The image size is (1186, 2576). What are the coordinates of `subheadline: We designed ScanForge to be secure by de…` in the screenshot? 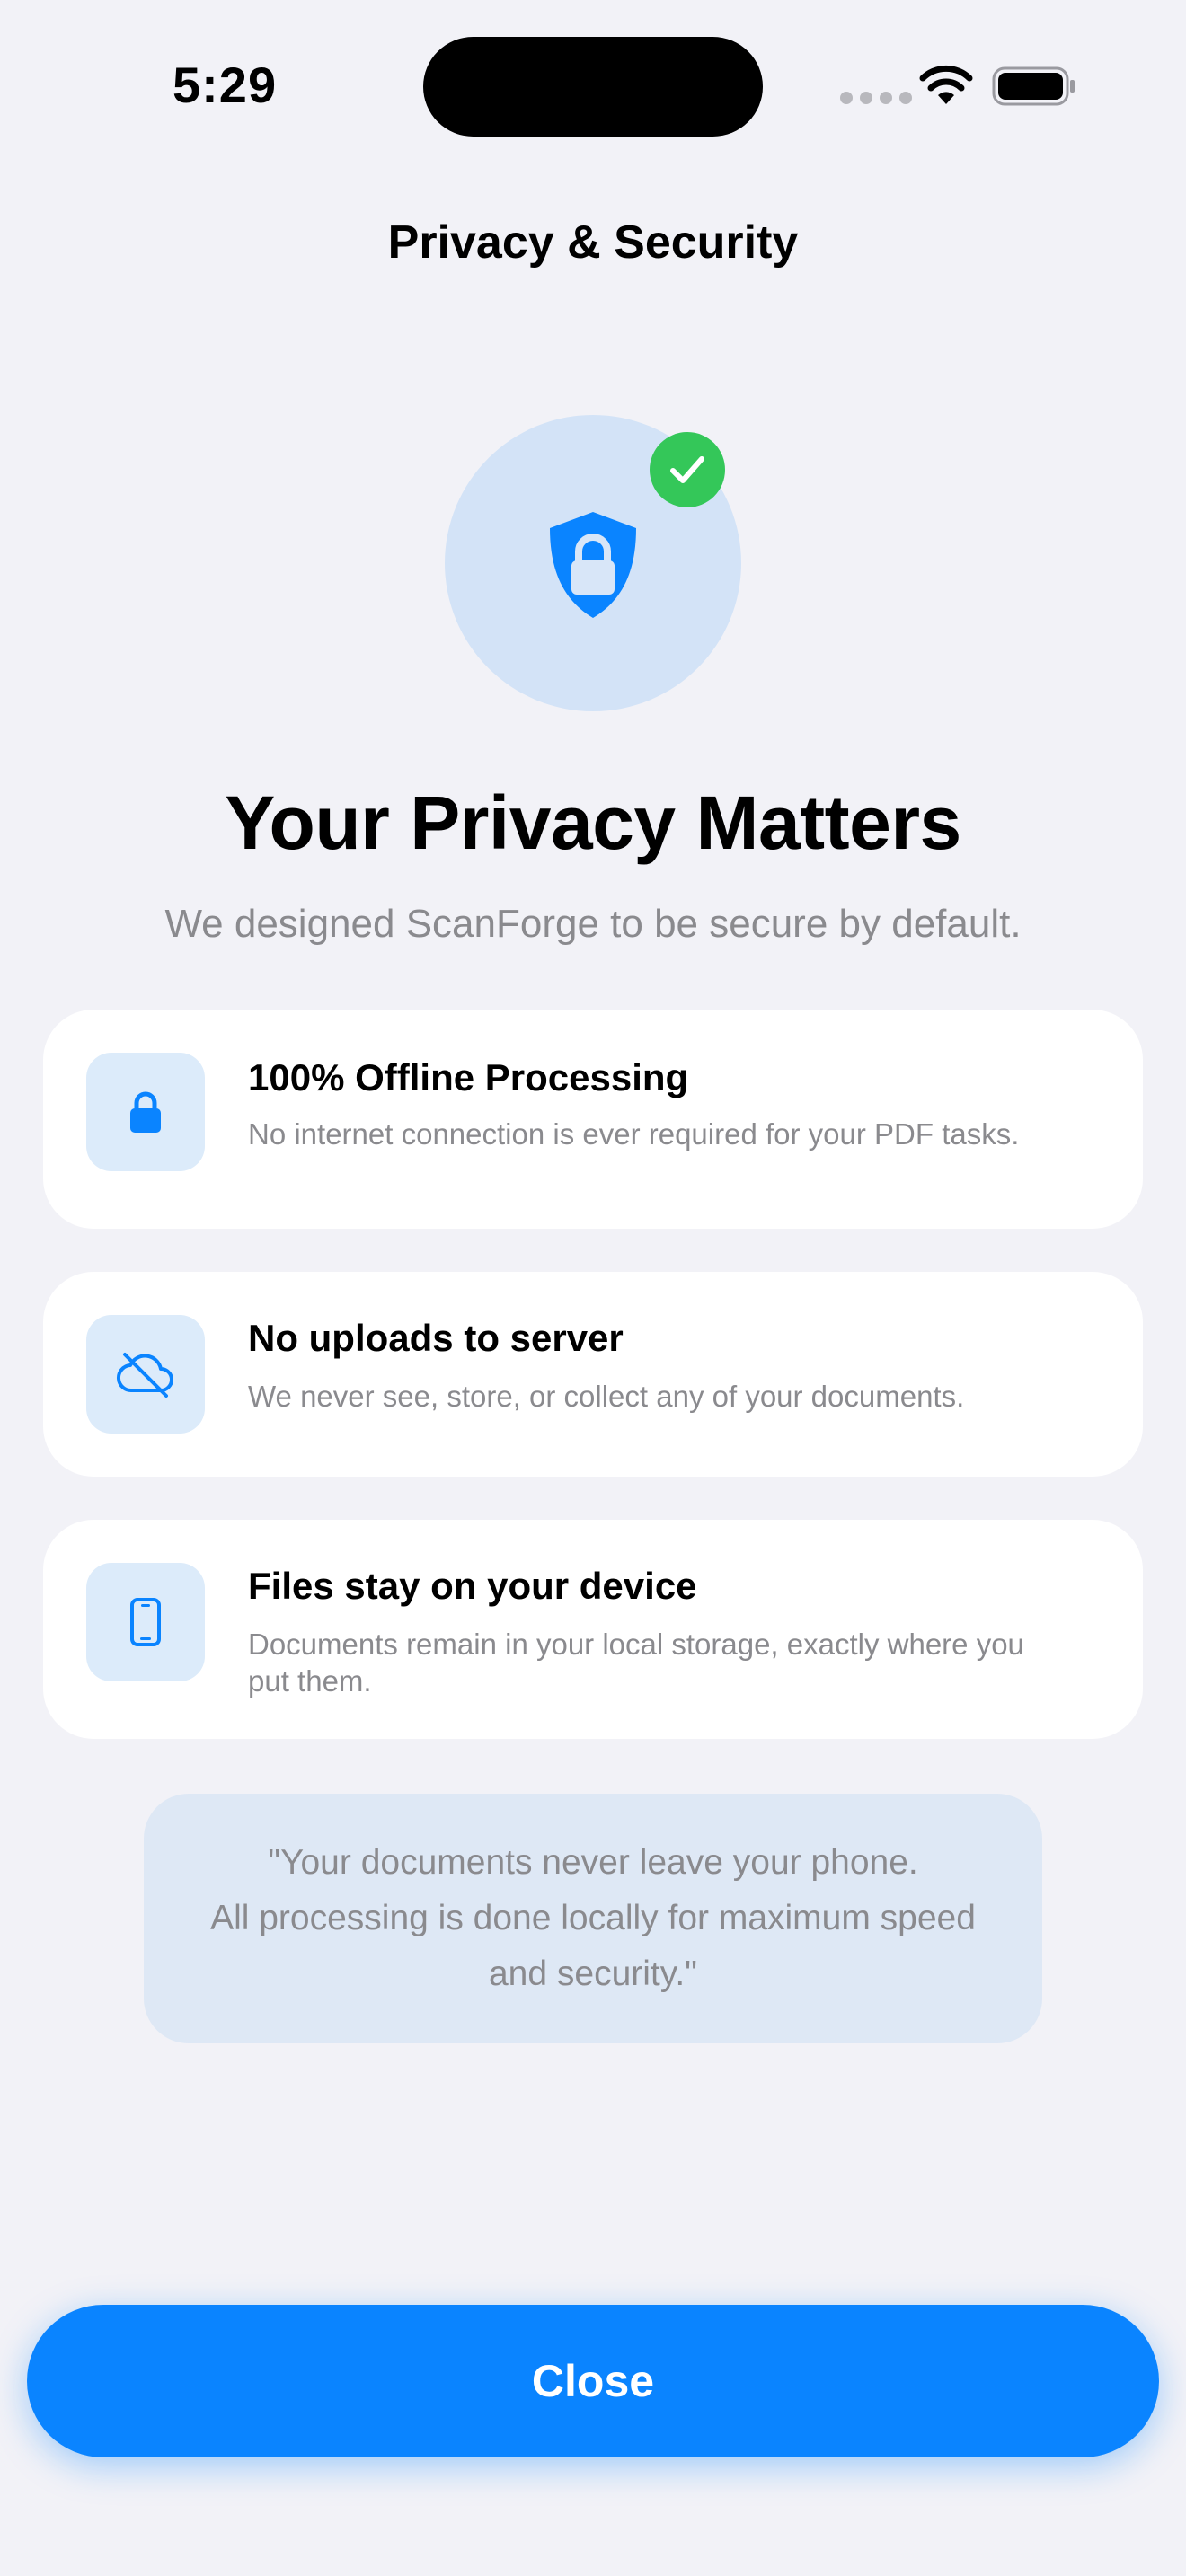 It's located at (593, 924).